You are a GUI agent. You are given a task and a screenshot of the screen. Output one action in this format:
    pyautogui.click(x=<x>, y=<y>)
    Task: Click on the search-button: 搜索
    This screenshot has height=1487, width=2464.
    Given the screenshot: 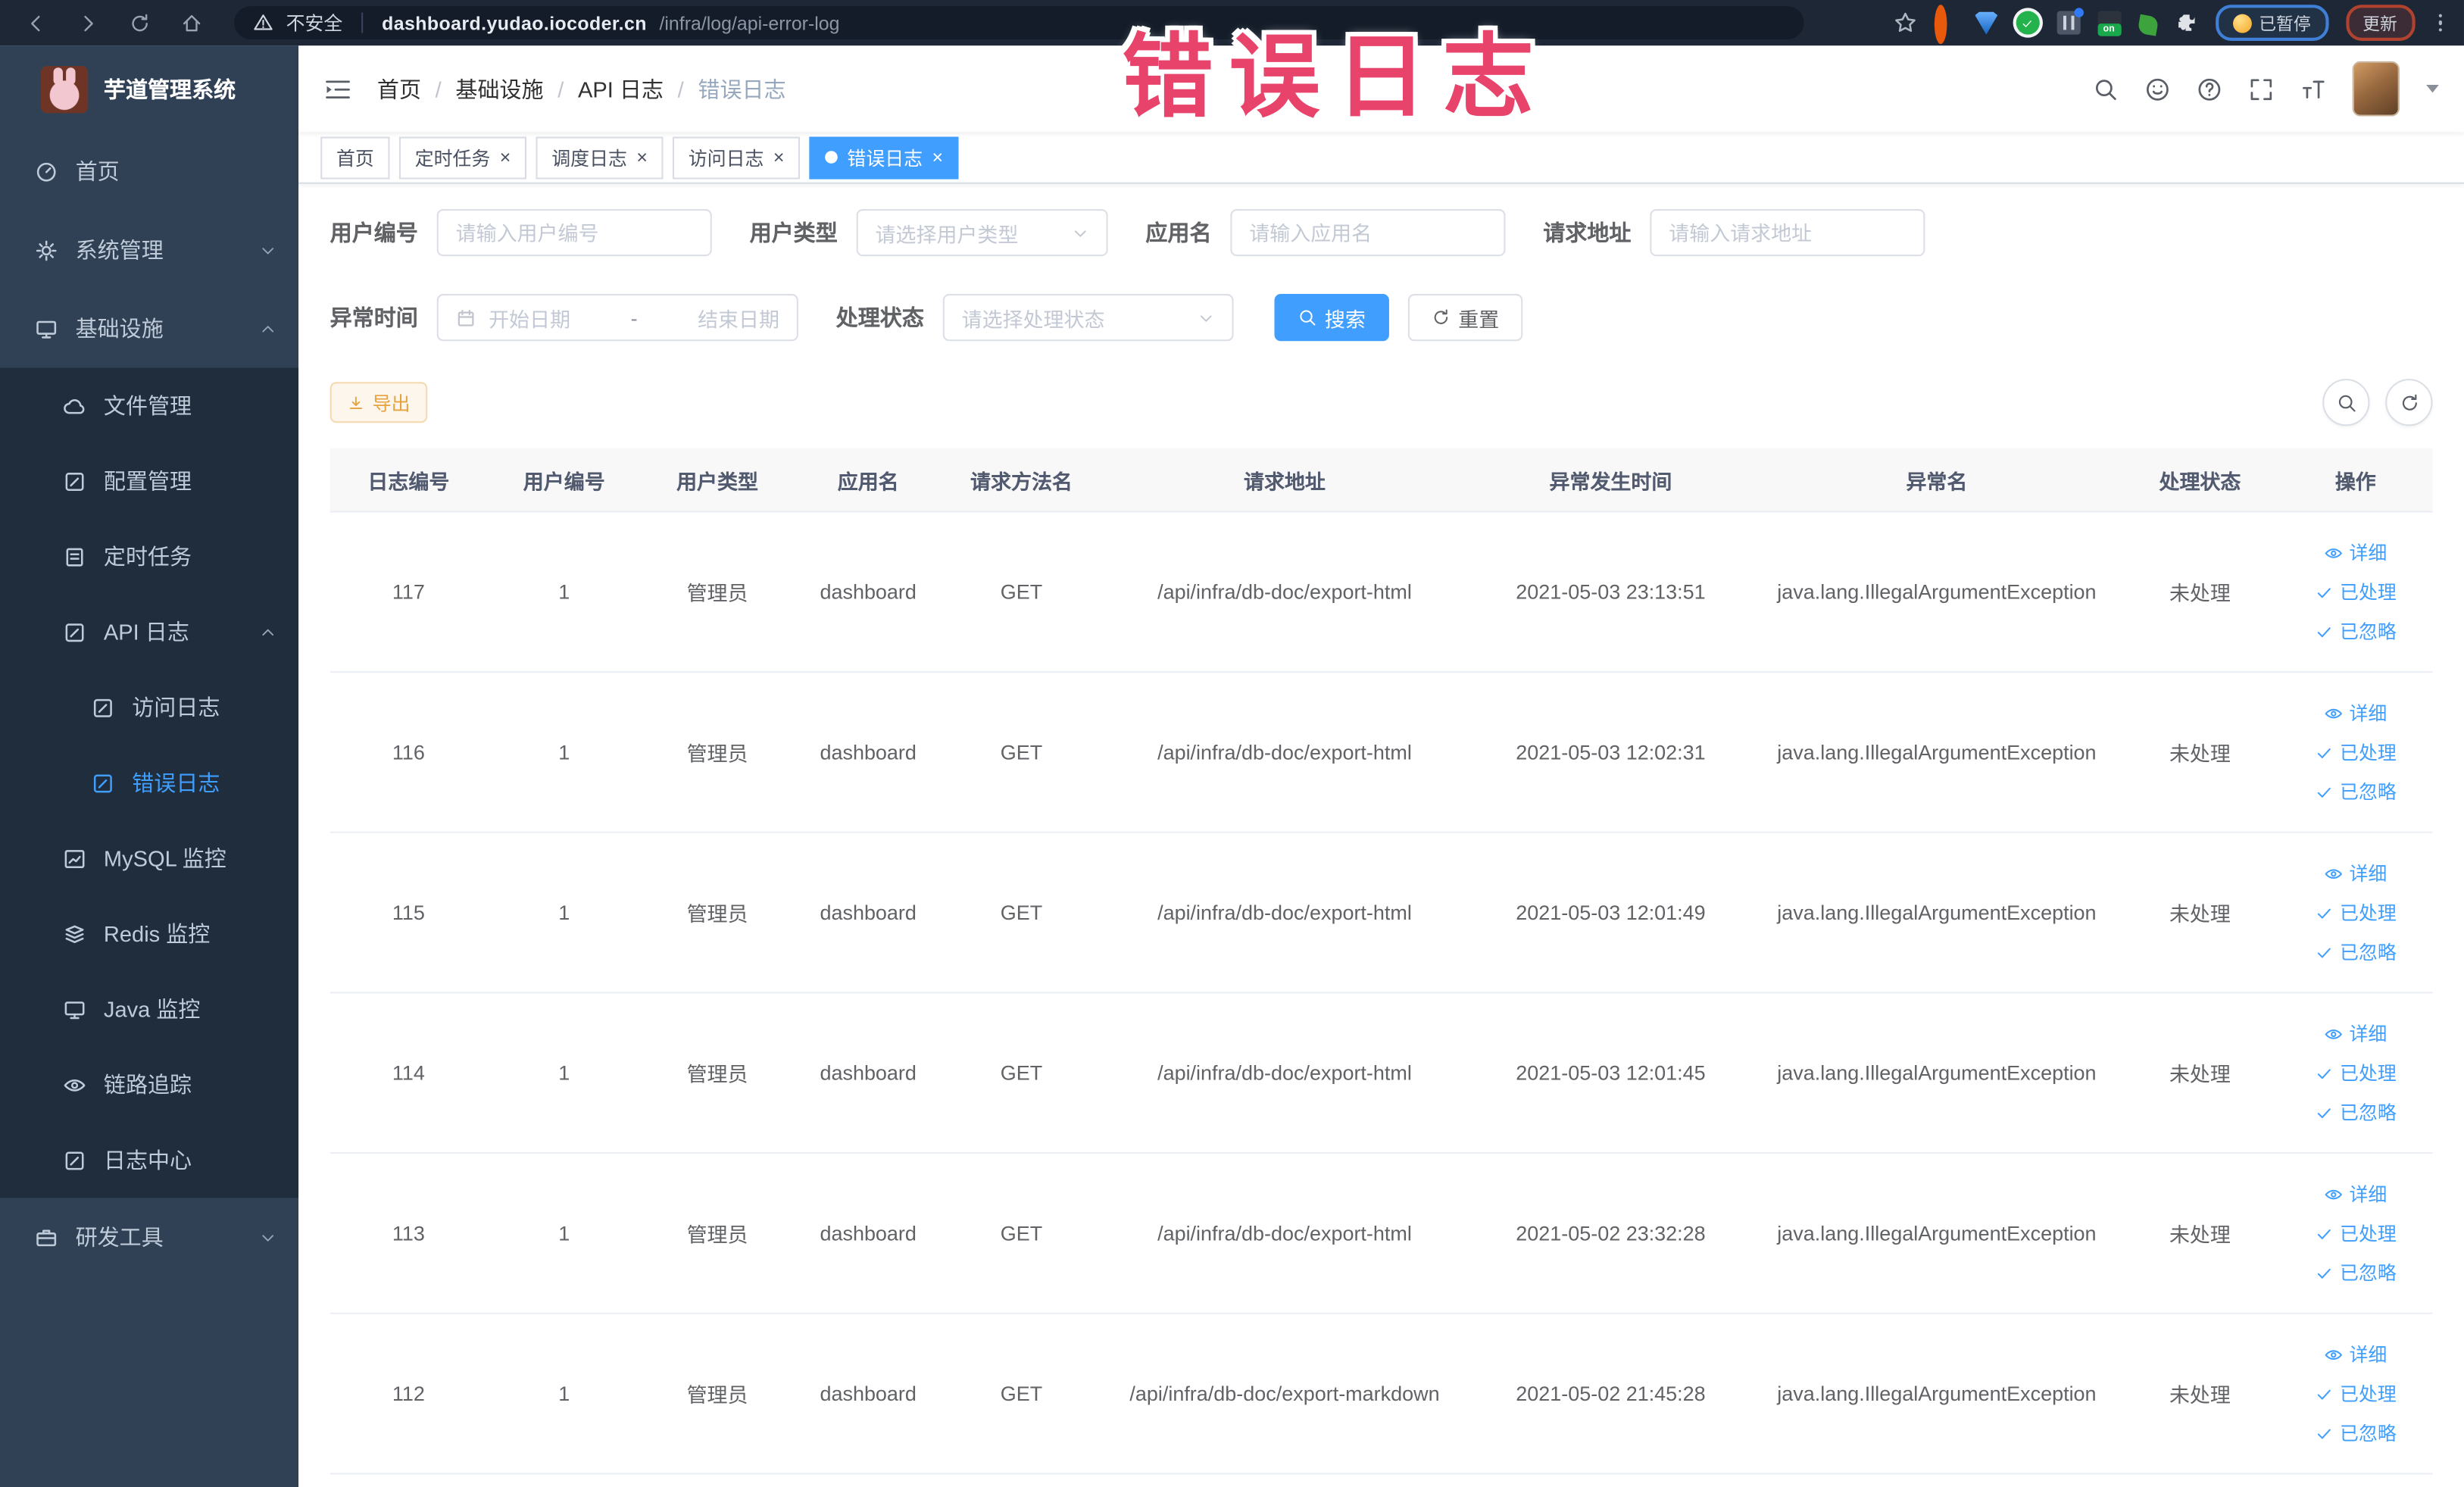 What is the action you would take?
    pyautogui.click(x=1331, y=318)
    